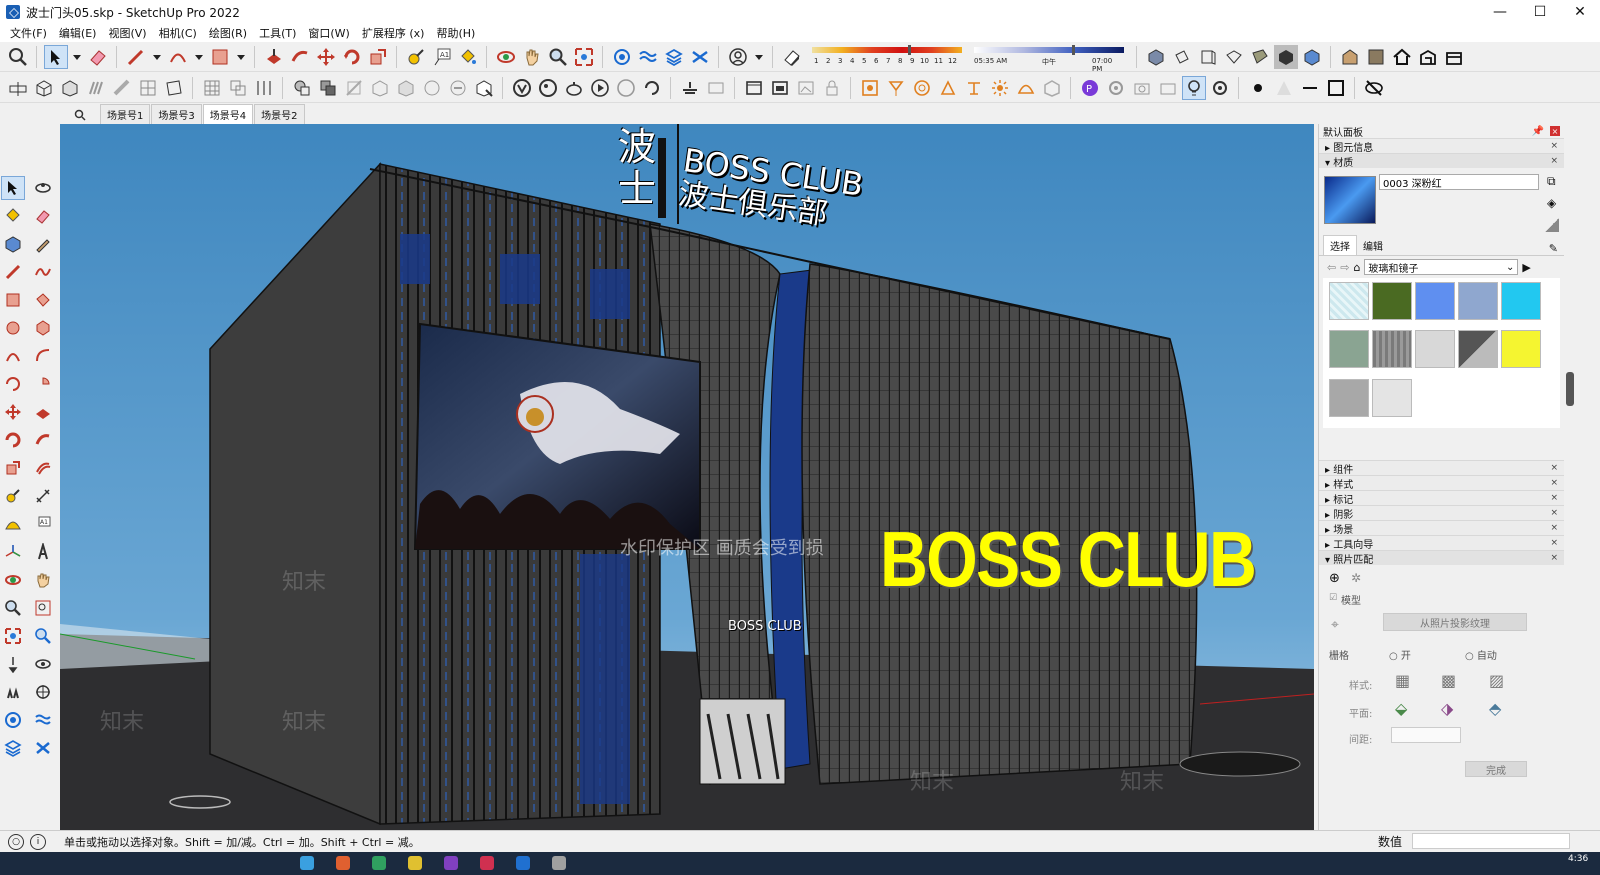 The image size is (1600, 875). I want to click on zoom-extents-icon, so click(18, 57).